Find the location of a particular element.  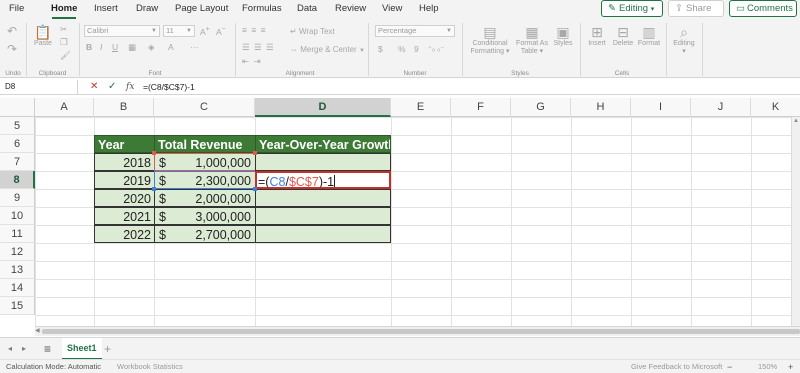

more-options-icon: ··· is located at coordinates (194, 47).